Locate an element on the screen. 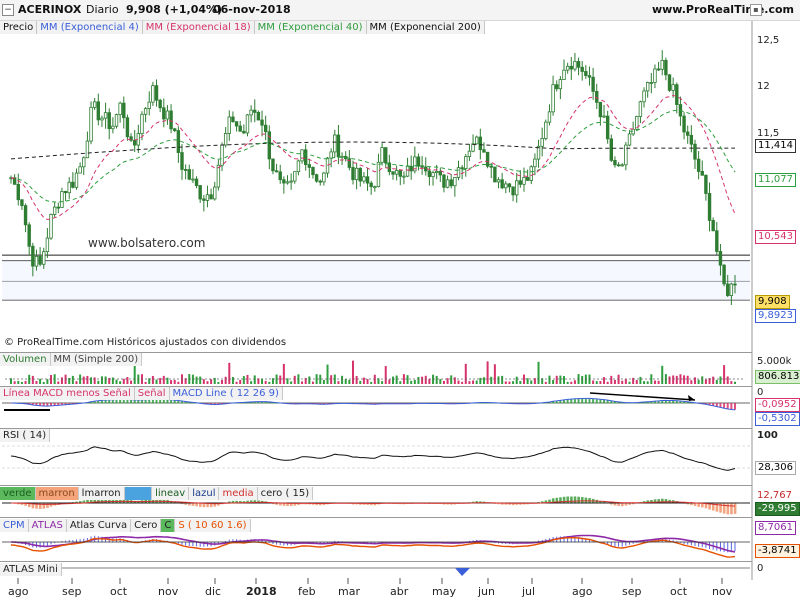 The width and height of the screenshot is (800, 600). legend-atlas-curva: Atlas Curva is located at coordinates (99, 525).